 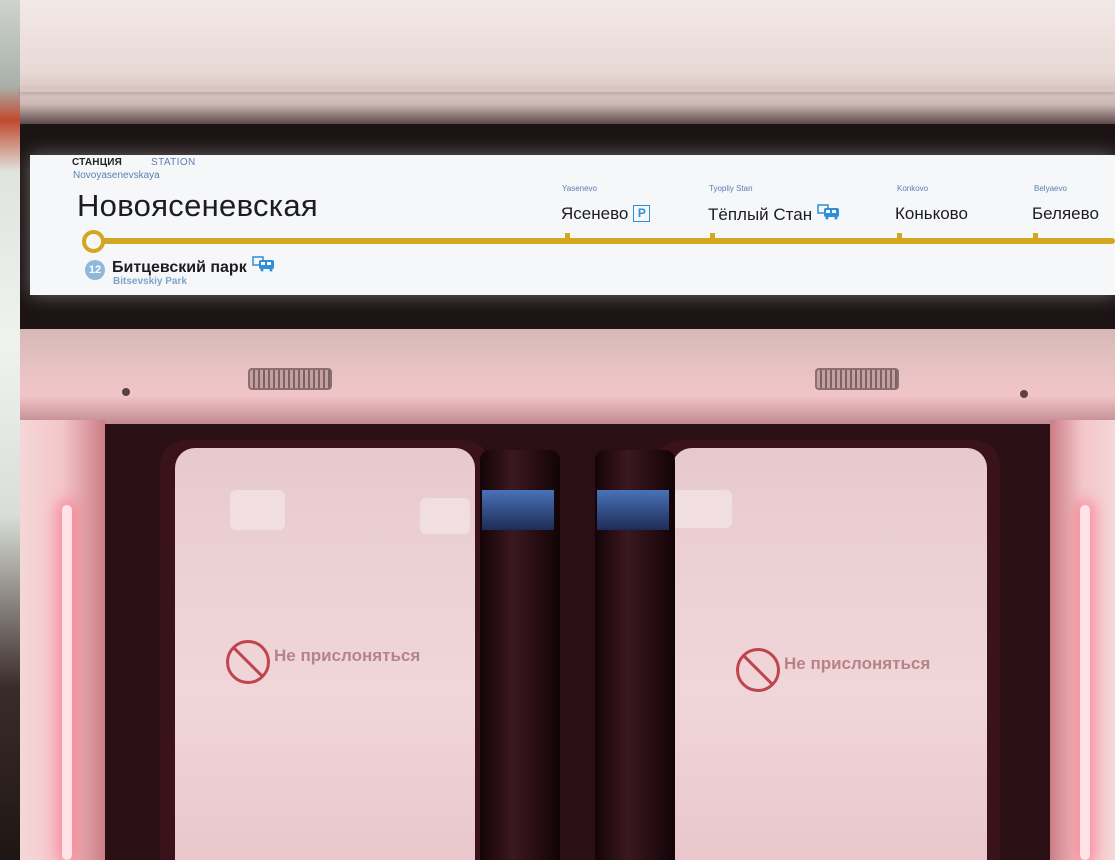 I want to click on transfer-name: Битцевский парк, so click(x=179, y=267).